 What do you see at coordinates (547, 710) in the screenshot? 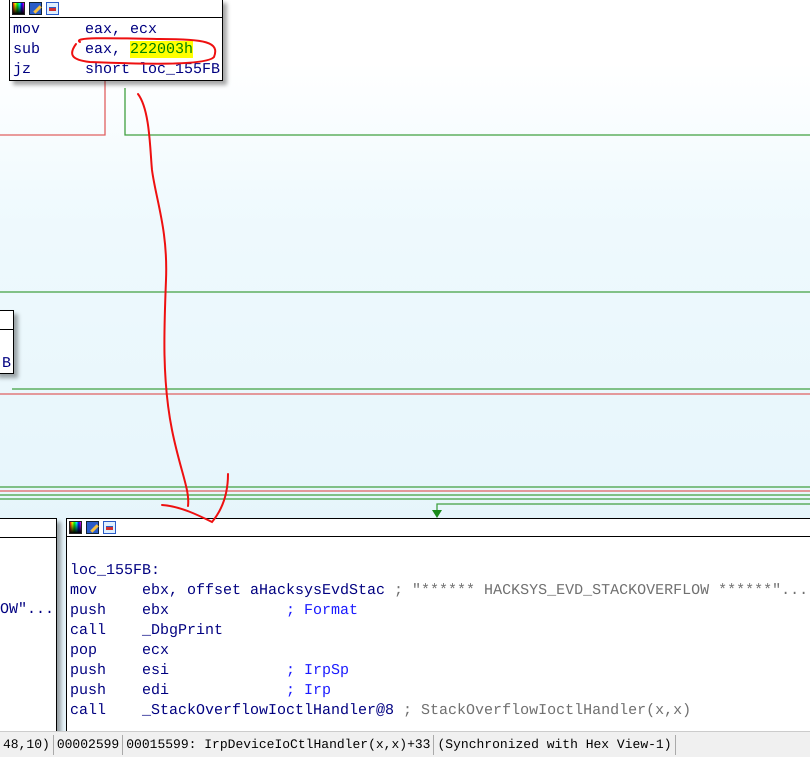
I see `comment-text: ; StackOverflowIoctlHandler(x,x)` at bounding box center [547, 710].